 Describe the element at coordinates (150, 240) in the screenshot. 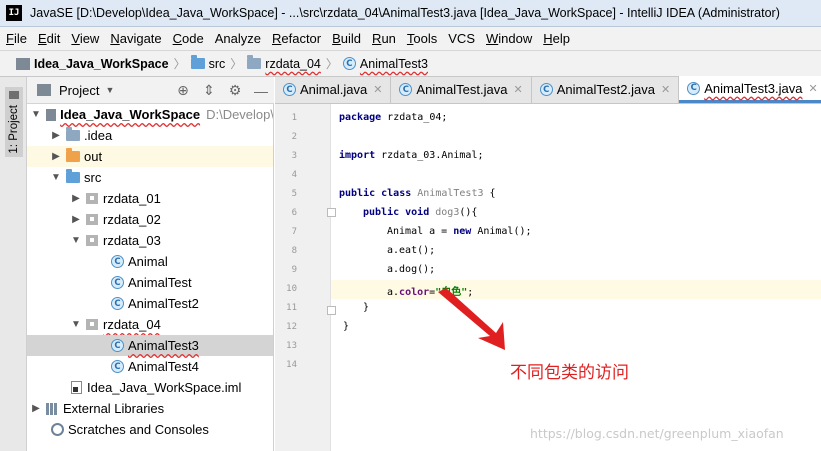

I see `tree-item-rzdata-03: ▼ rzdata_03` at that location.